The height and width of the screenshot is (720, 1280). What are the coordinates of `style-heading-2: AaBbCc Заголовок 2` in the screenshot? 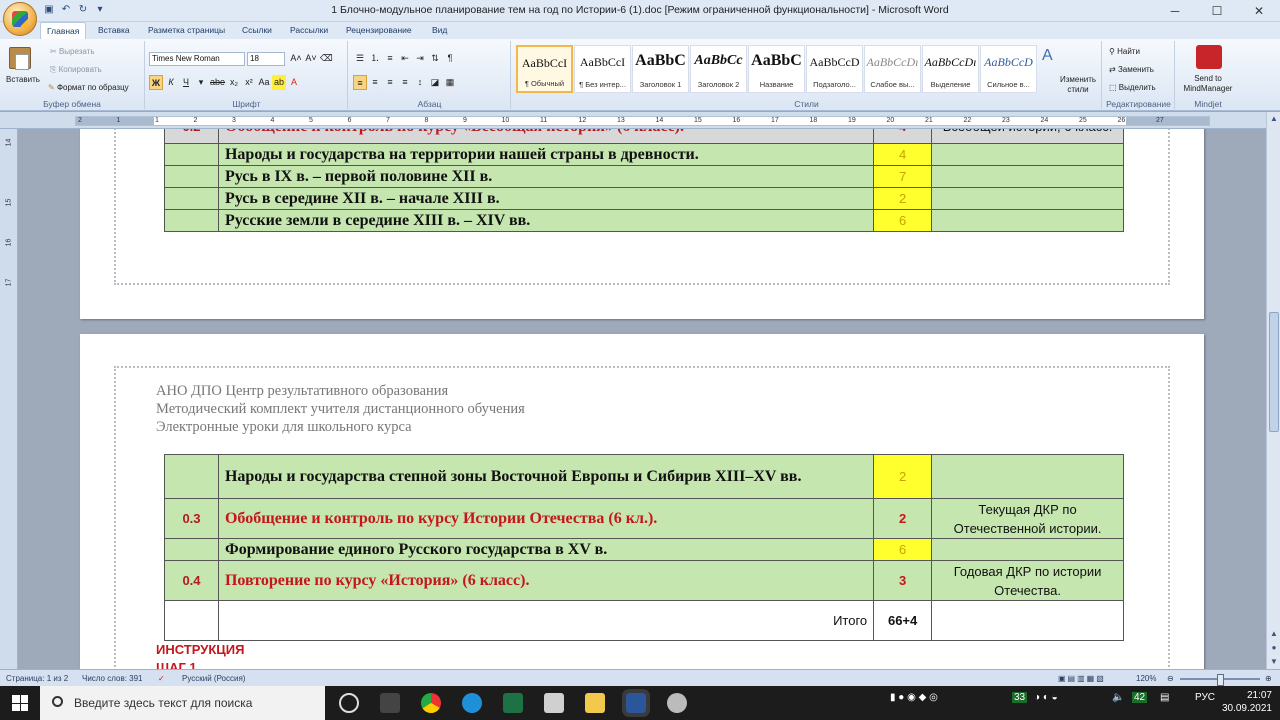 It's located at (718, 69).